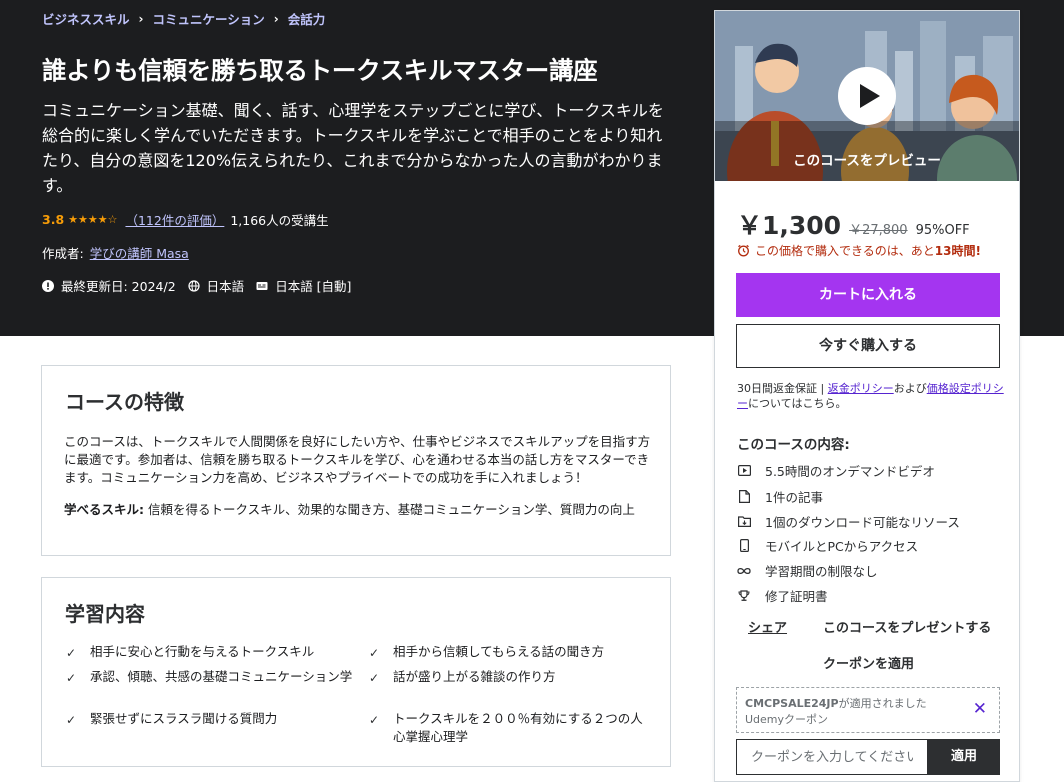 The height and width of the screenshot is (782, 1064). What do you see at coordinates (313, 286) in the screenshot?
I see `captions-text: 日本語 [自動]` at bounding box center [313, 286].